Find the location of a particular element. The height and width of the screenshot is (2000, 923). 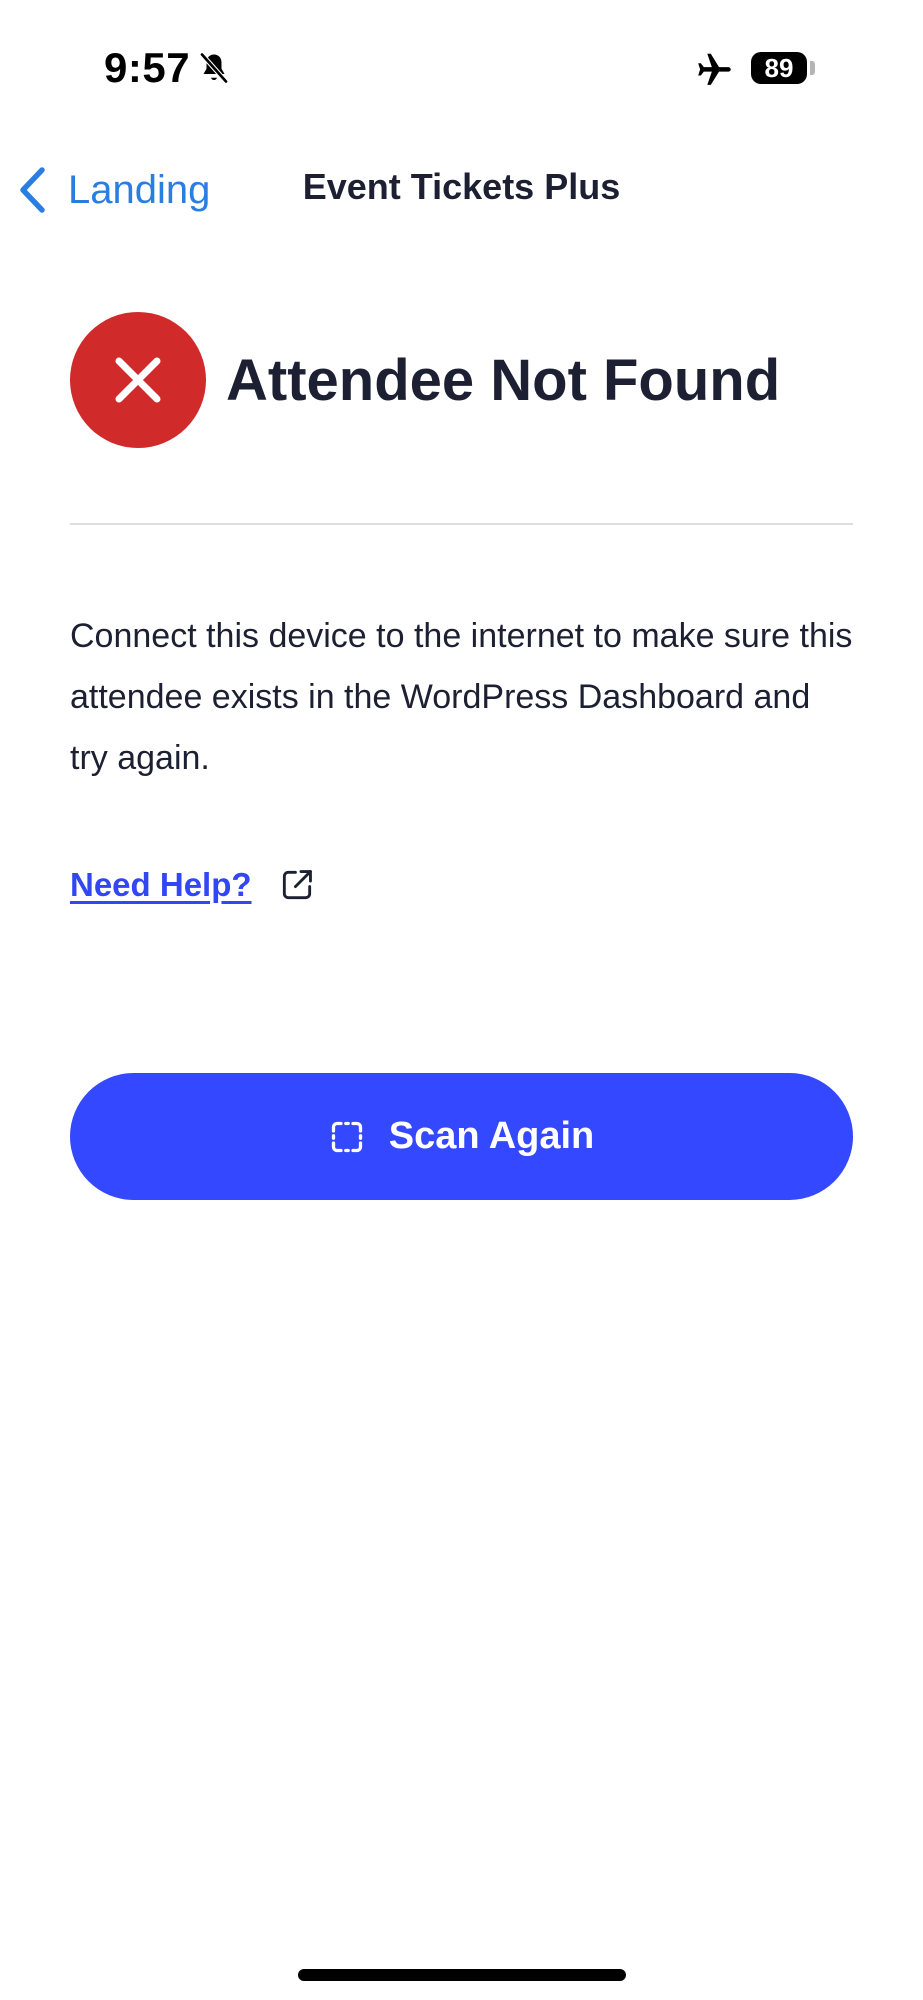

status-time: 9:57 is located at coordinates (147, 67).